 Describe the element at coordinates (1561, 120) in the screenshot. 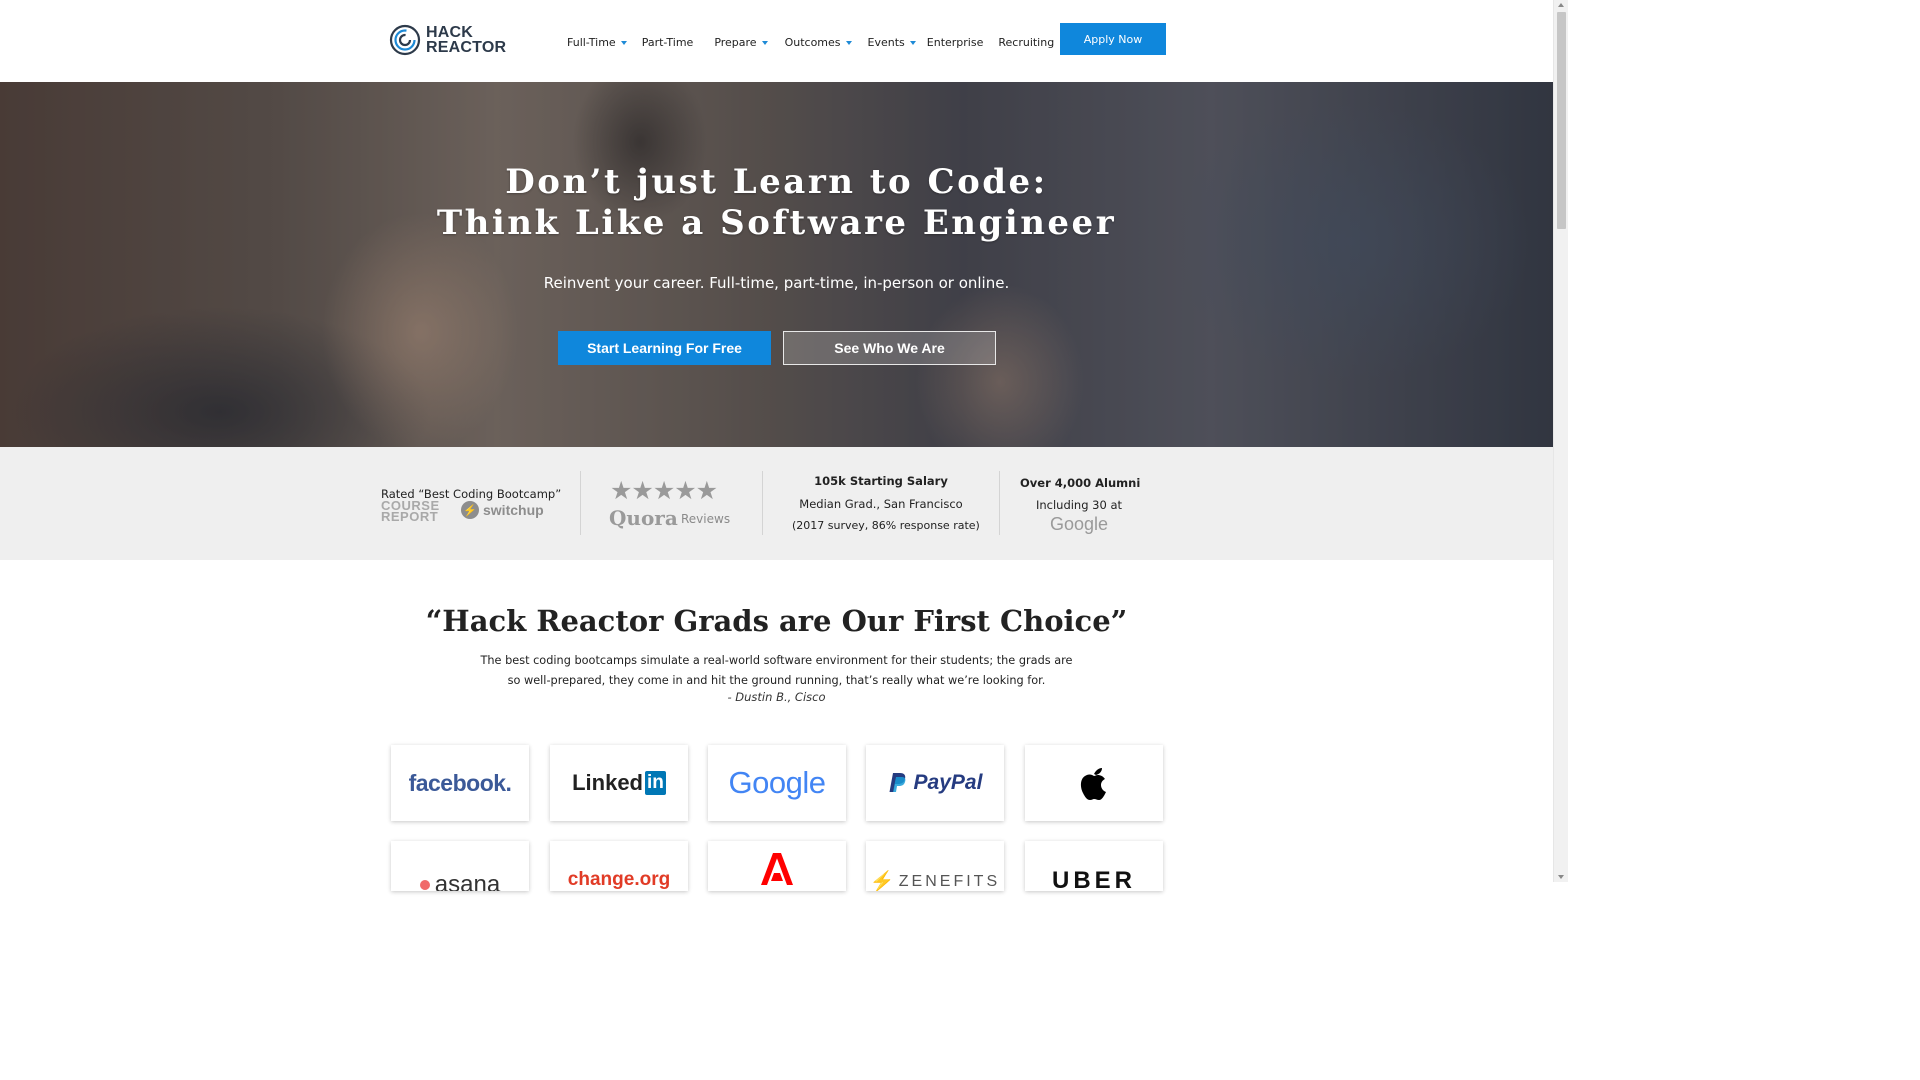

I see `scrollbar-thumb` at that location.